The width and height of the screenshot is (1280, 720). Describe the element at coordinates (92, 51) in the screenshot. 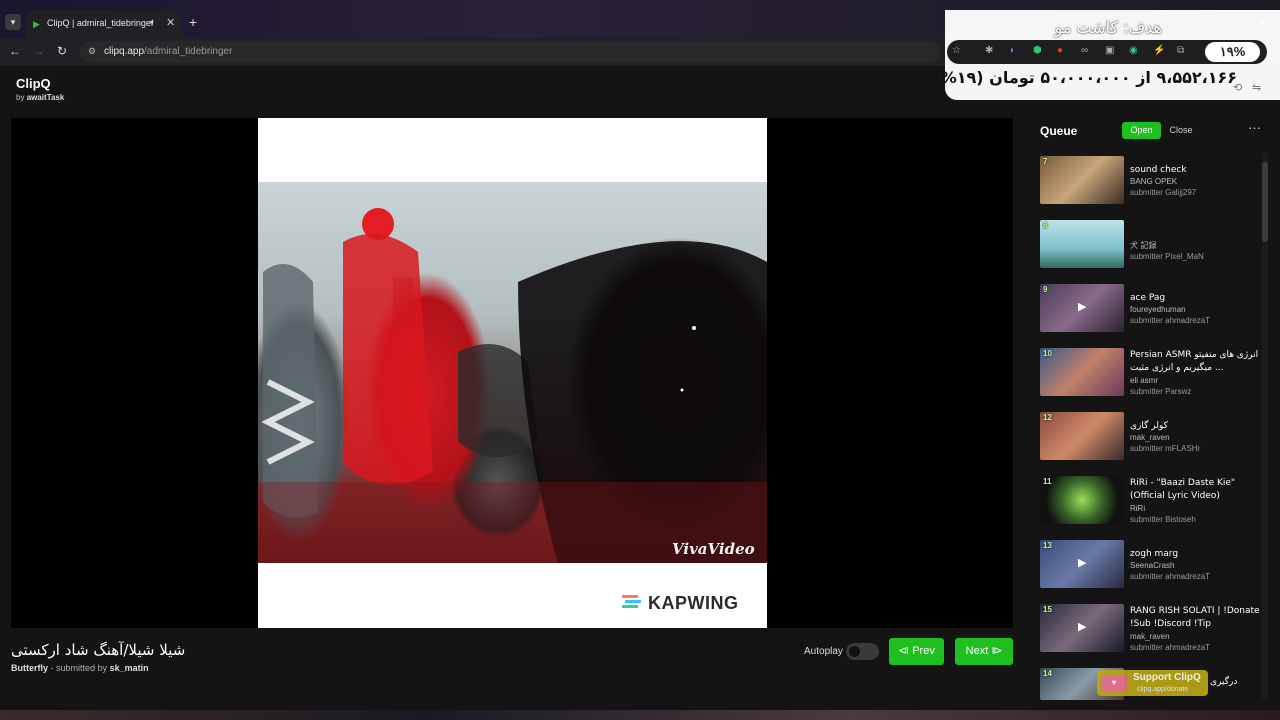

I see `site-info-icon: ⚙` at that location.